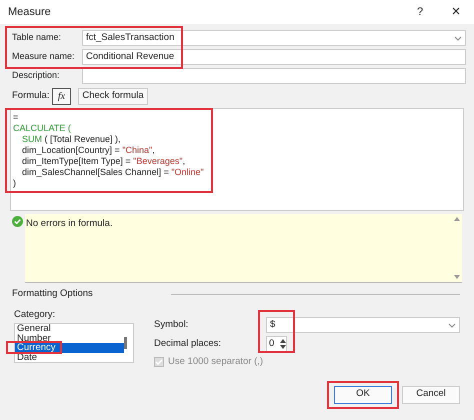  What do you see at coordinates (274, 76) in the screenshot?
I see `description-field` at bounding box center [274, 76].